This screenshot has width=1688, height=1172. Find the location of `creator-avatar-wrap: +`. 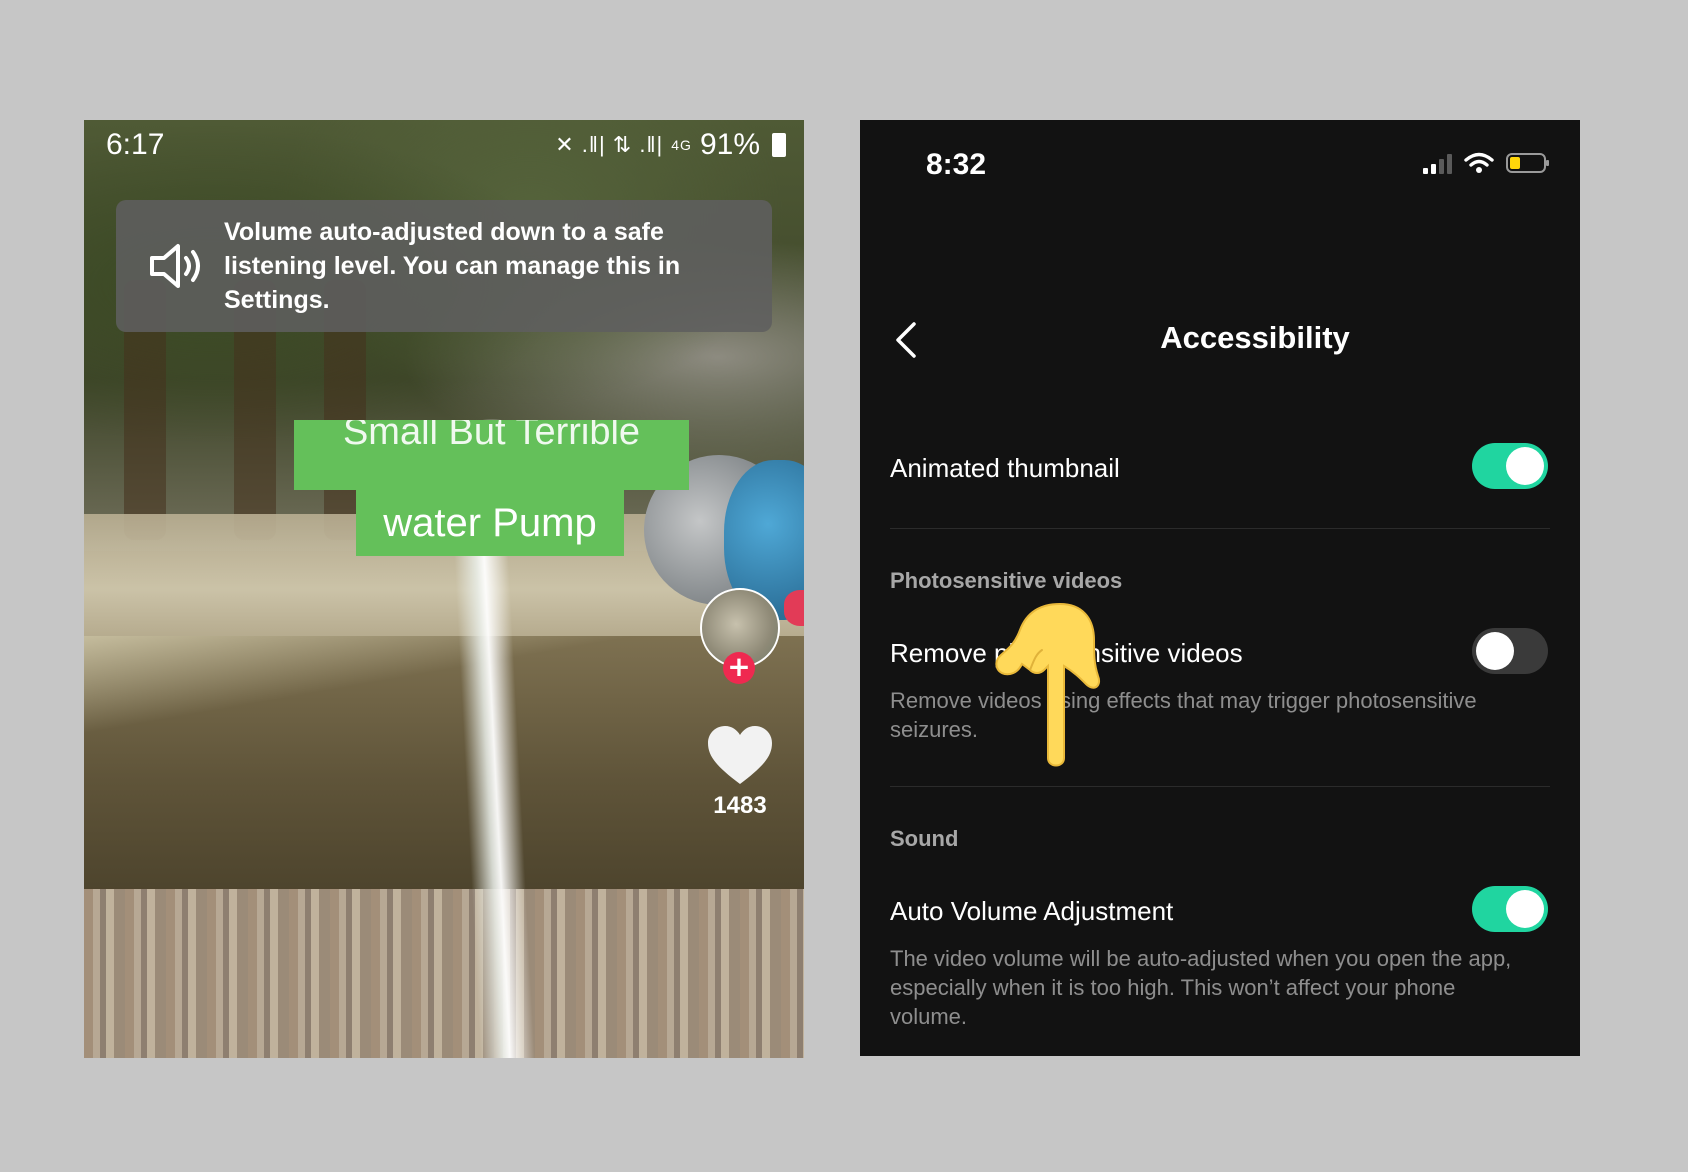

creator-avatar-wrap: + is located at coordinates (740, 636).